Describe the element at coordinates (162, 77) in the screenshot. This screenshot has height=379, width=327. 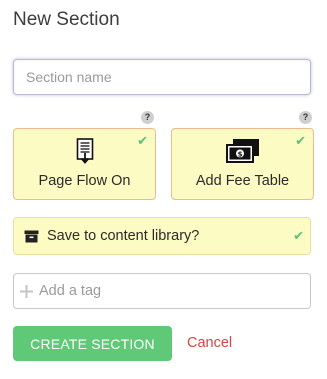
I see `section-name-input` at that location.